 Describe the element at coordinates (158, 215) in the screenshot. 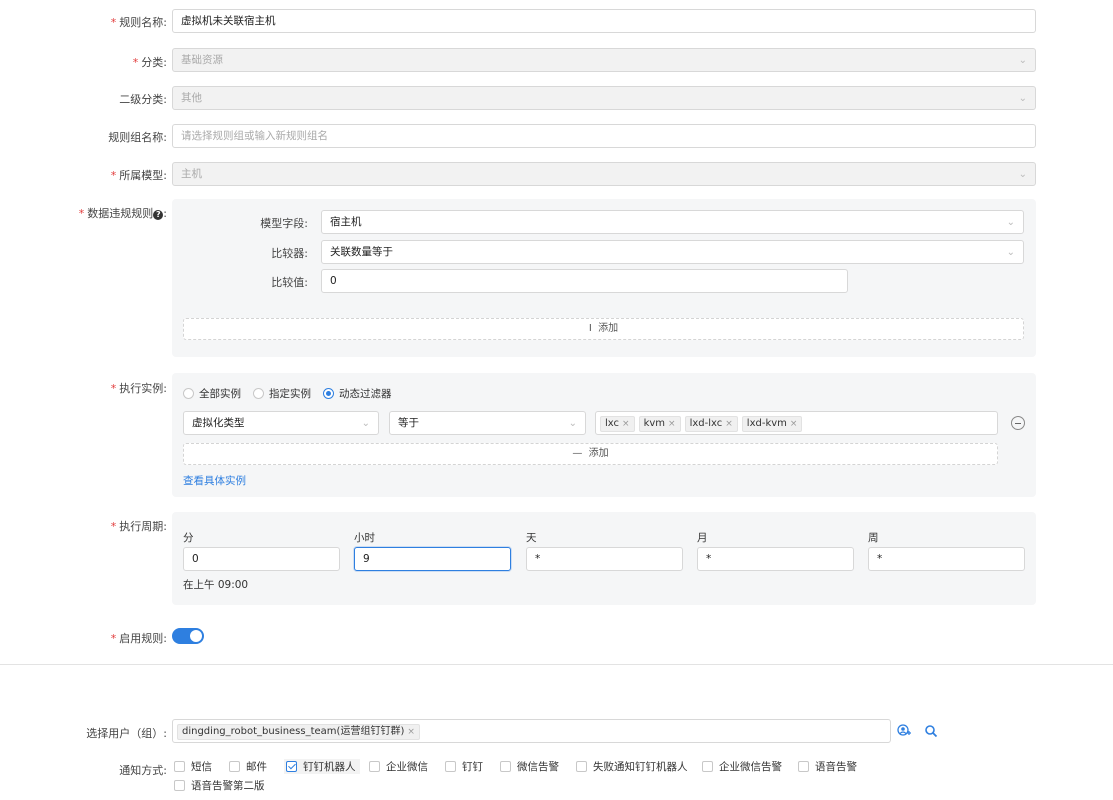

I see `question-circle-icon: ?` at that location.